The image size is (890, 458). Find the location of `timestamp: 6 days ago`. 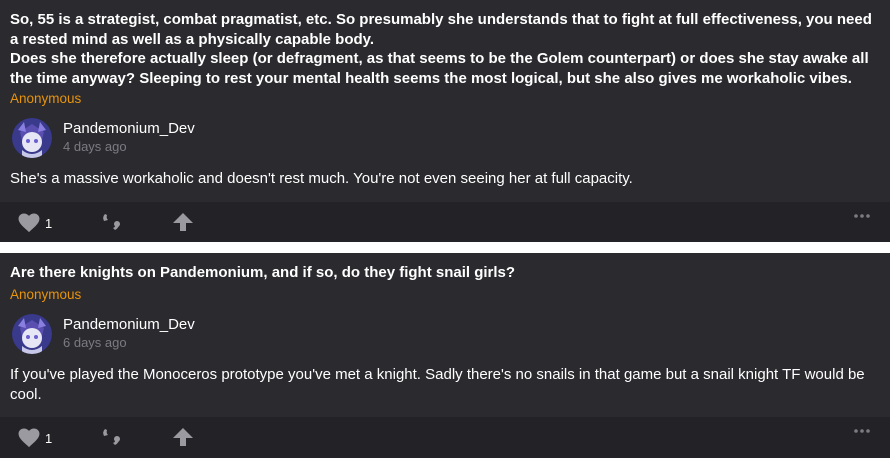

timestamp: 6 days ago is located at coordinates (95, 342).